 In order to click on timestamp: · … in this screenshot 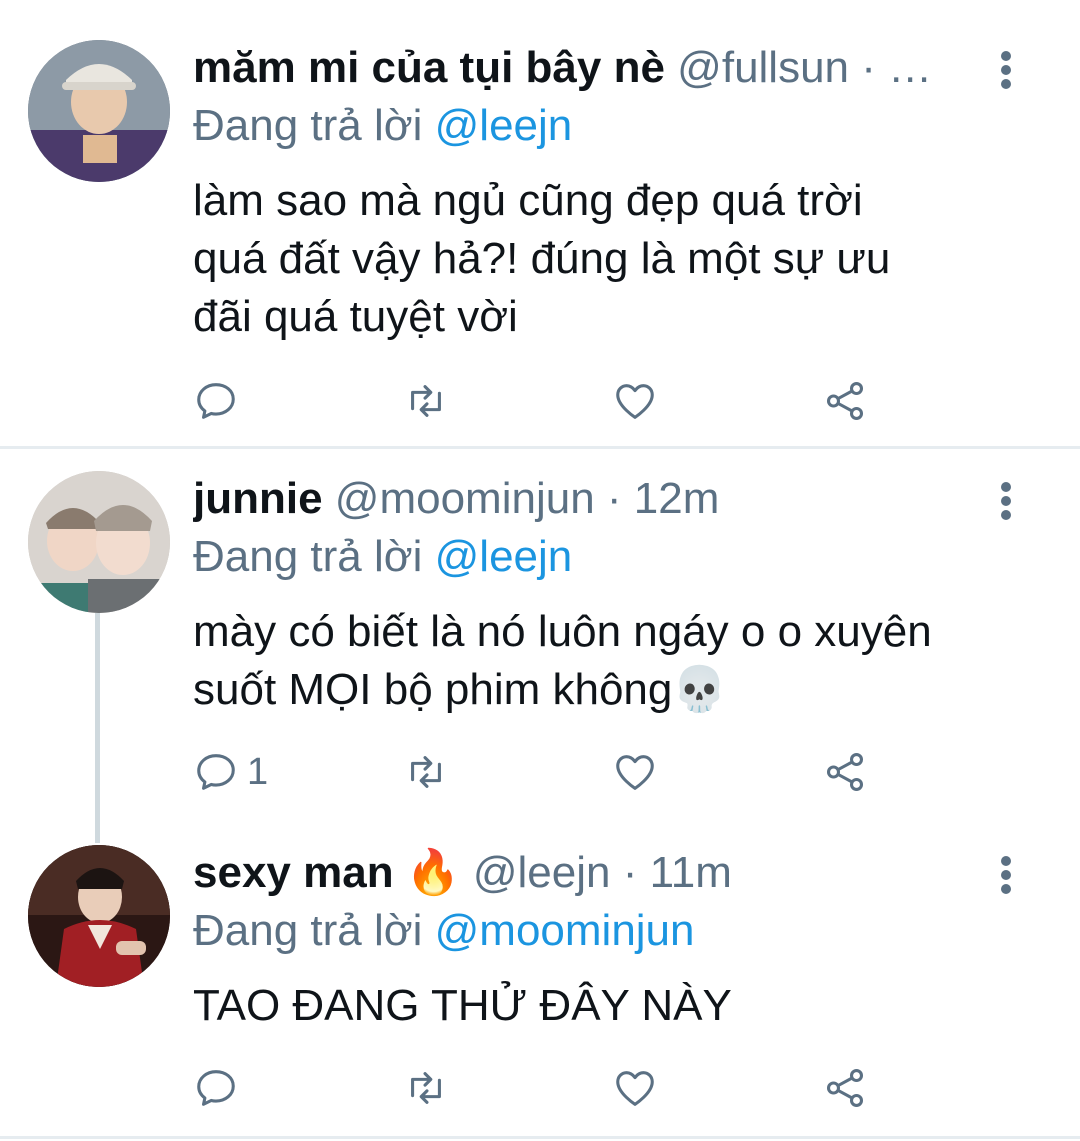, I will do `click(891, 67)`.